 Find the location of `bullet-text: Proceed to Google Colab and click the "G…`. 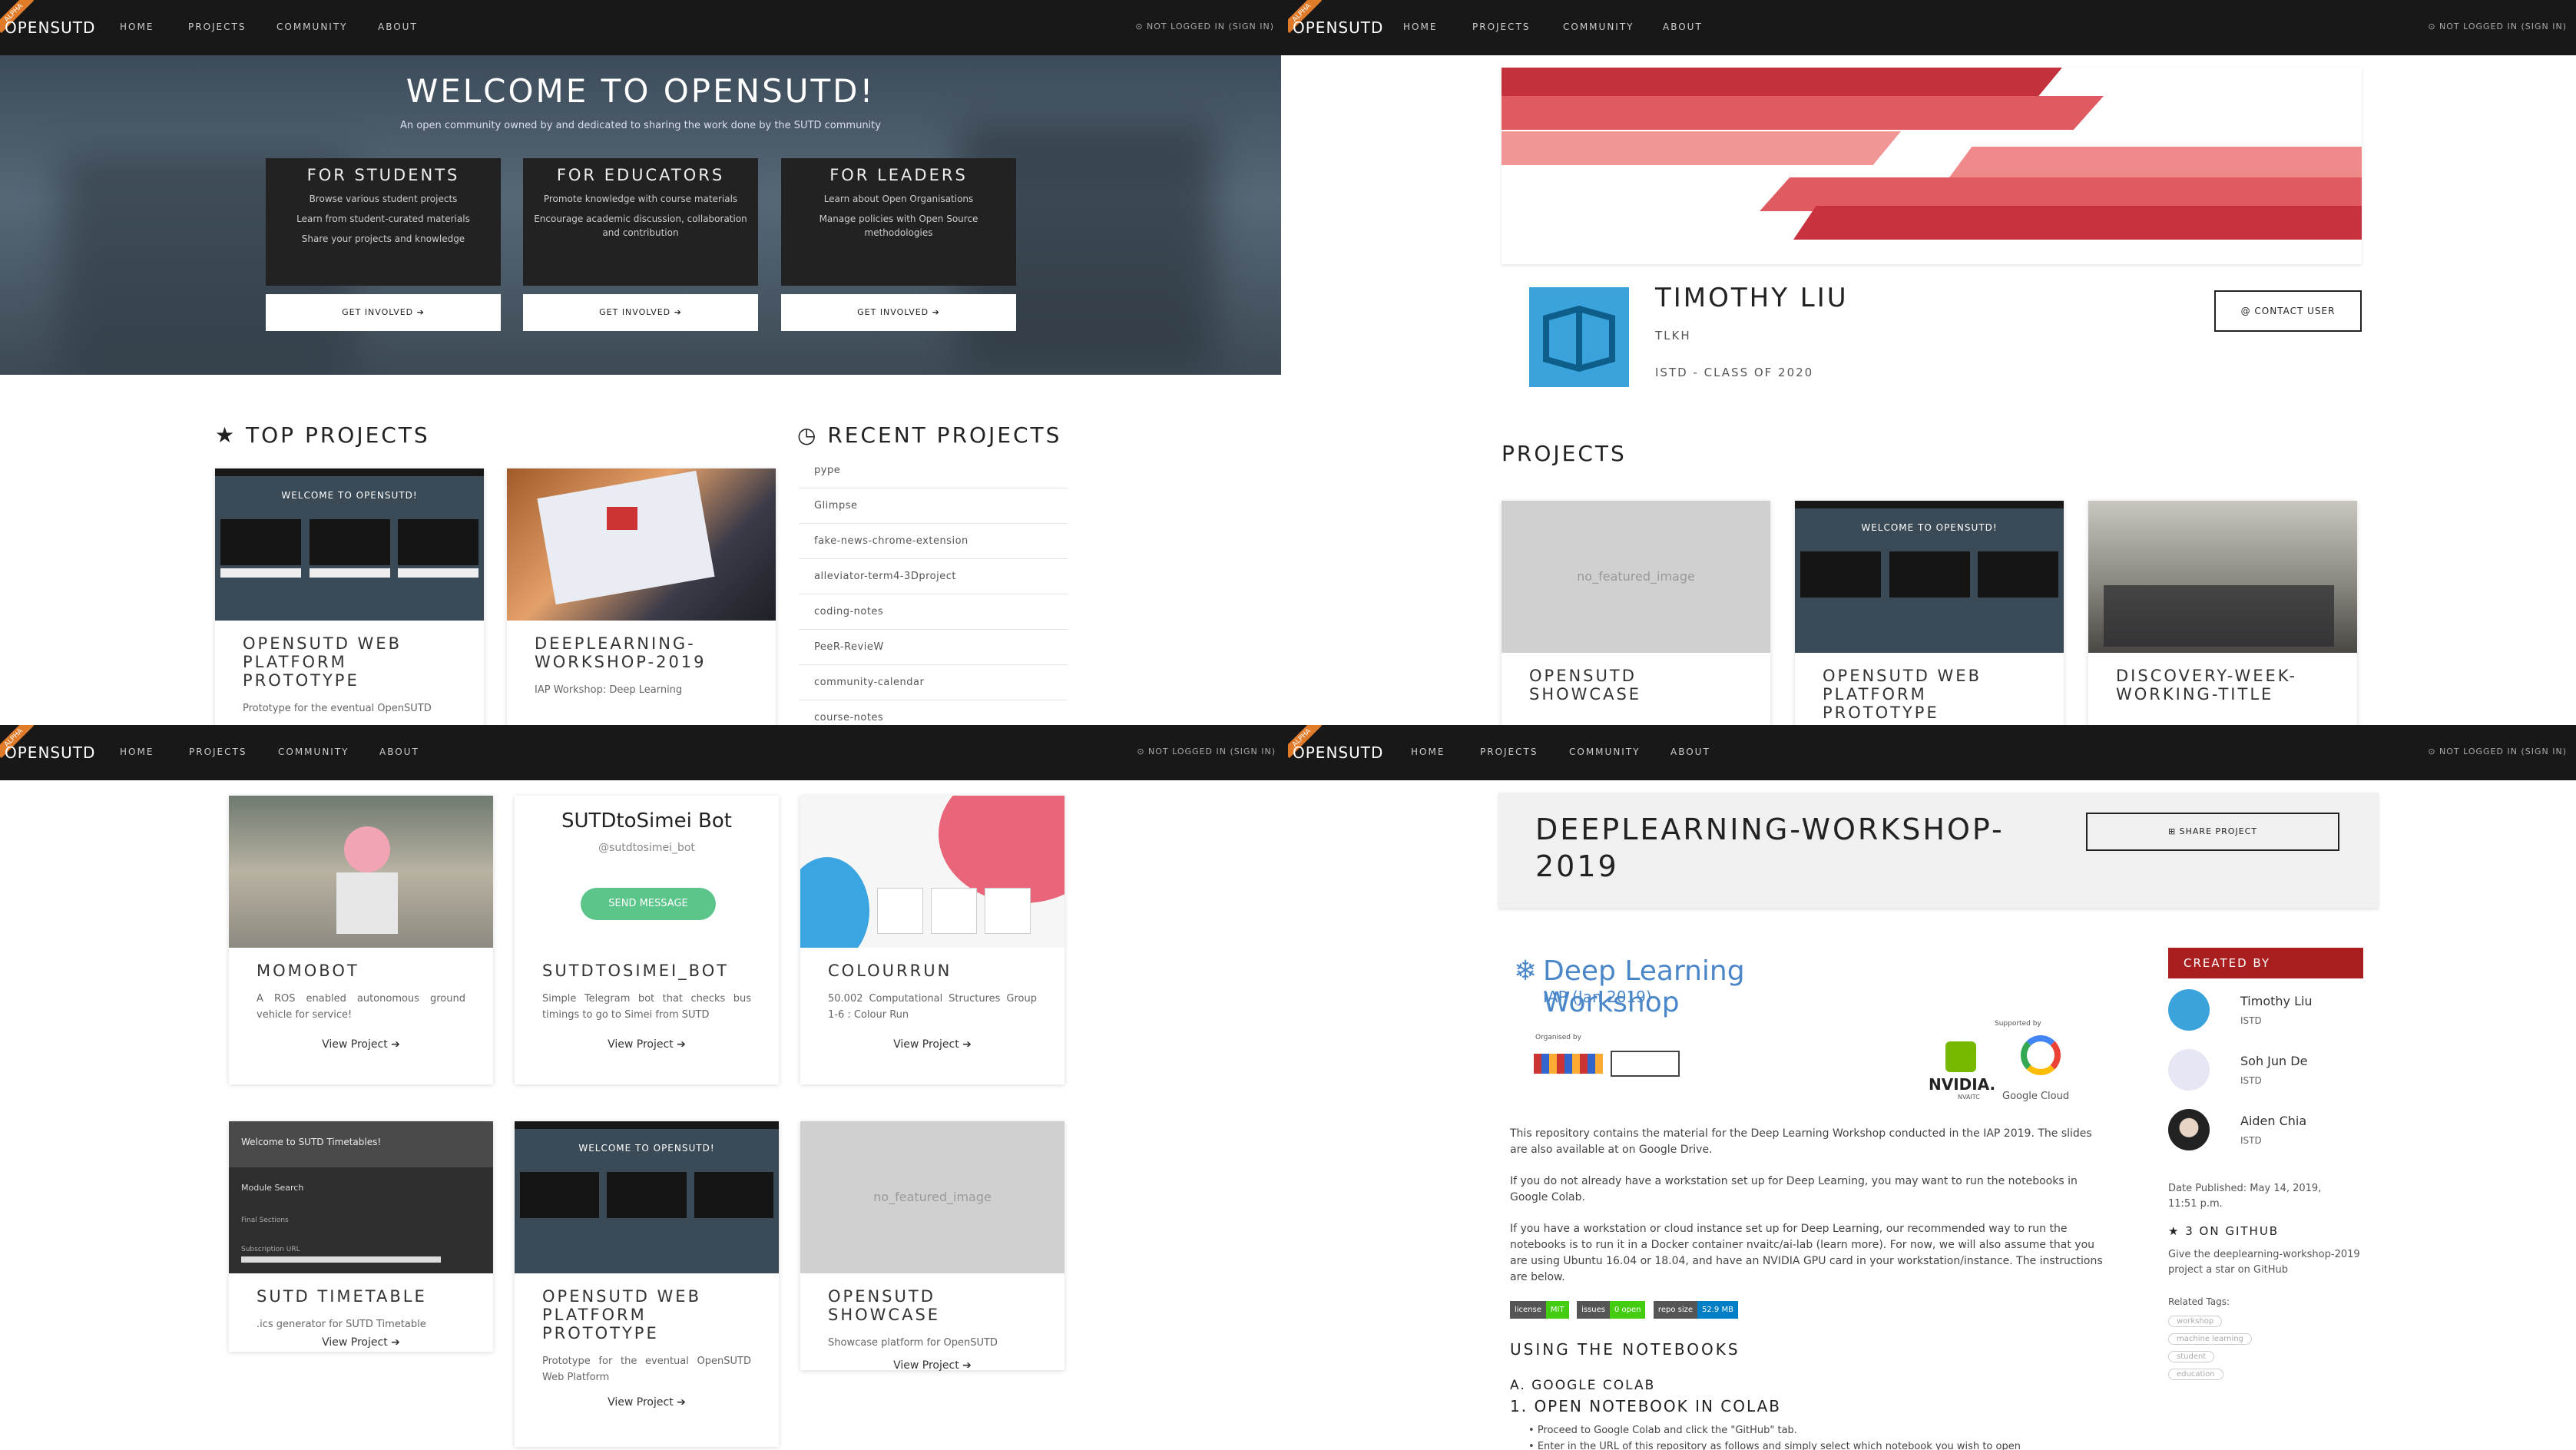

bullet-text: Proceed to Google Colab and click the "G… is located at coordinates (1667, 1430).